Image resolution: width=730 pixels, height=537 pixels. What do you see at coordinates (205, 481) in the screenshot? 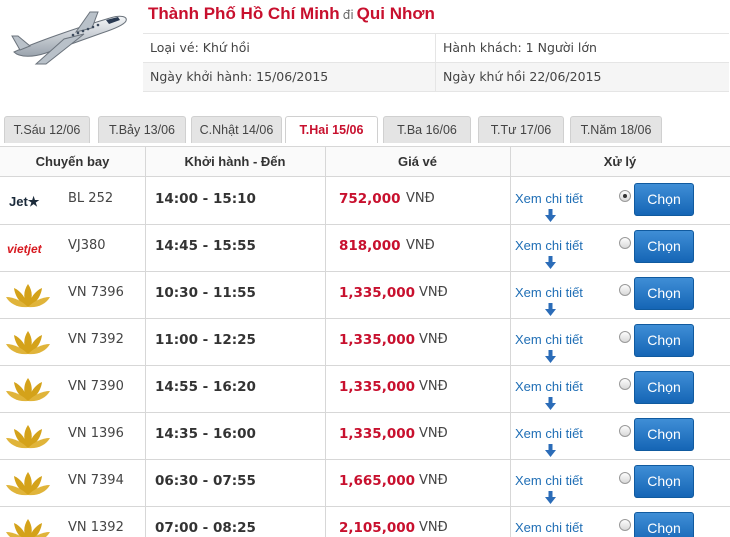
I see `flight-time: 06:30 - 07:55` at bounding box center [205, 481].